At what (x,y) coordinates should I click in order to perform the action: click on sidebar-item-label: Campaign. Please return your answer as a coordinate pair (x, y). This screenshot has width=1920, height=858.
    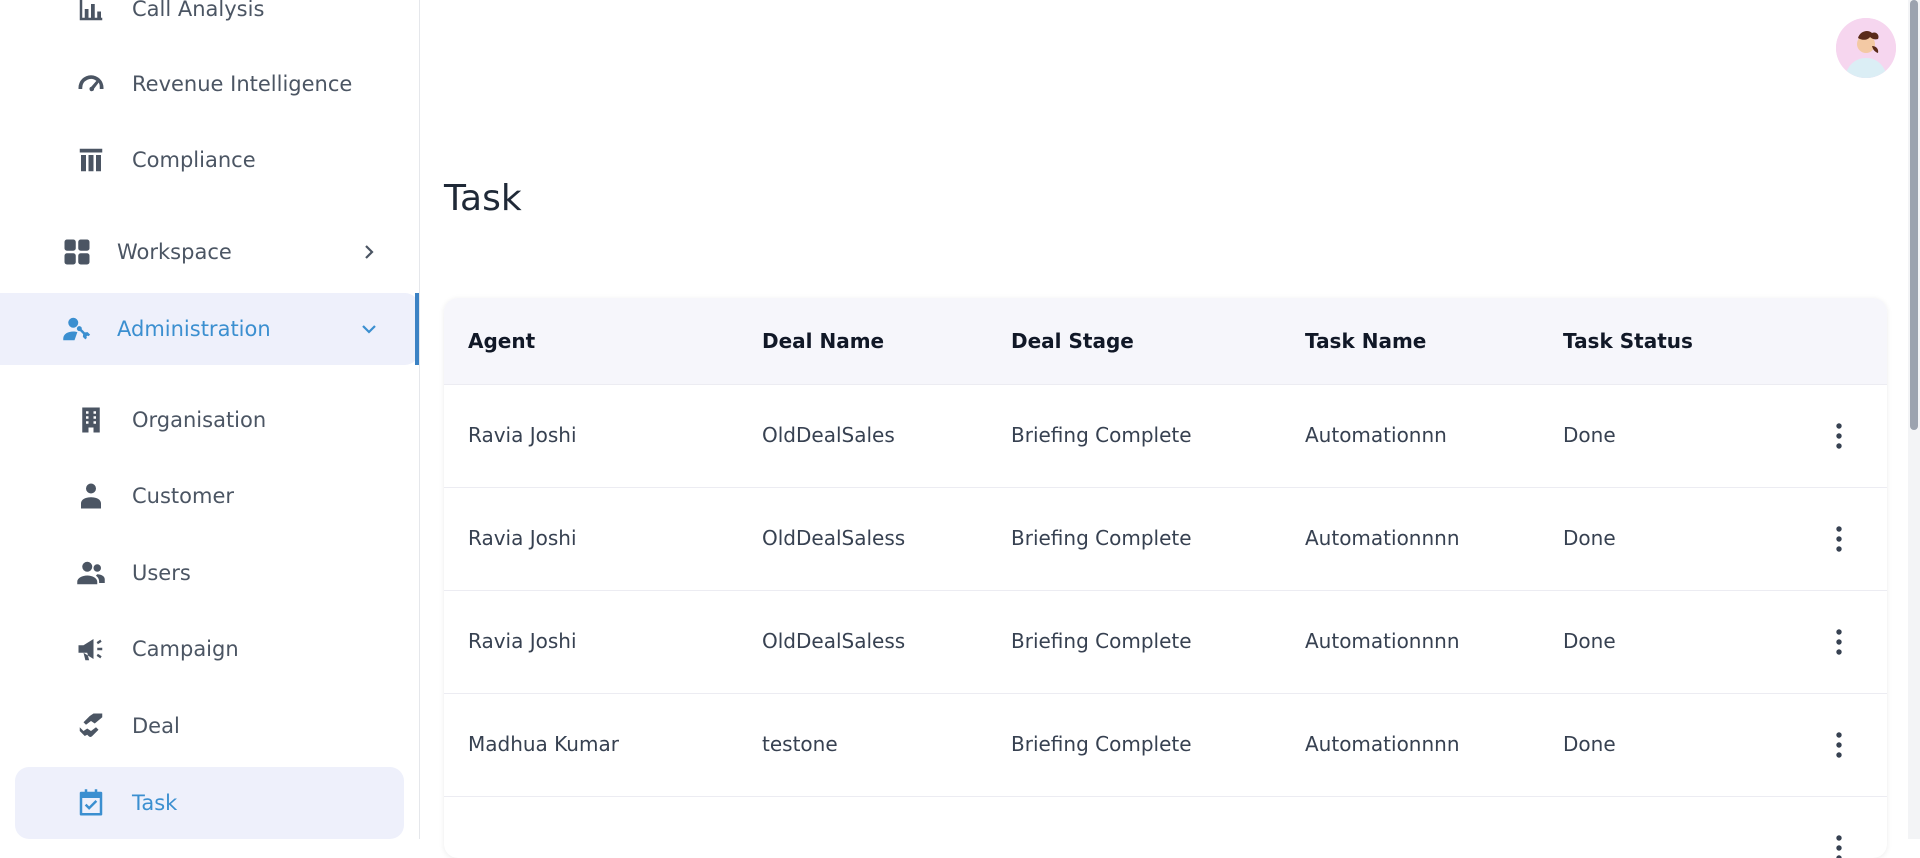
    Looking at the image, I should click on (185, 649).